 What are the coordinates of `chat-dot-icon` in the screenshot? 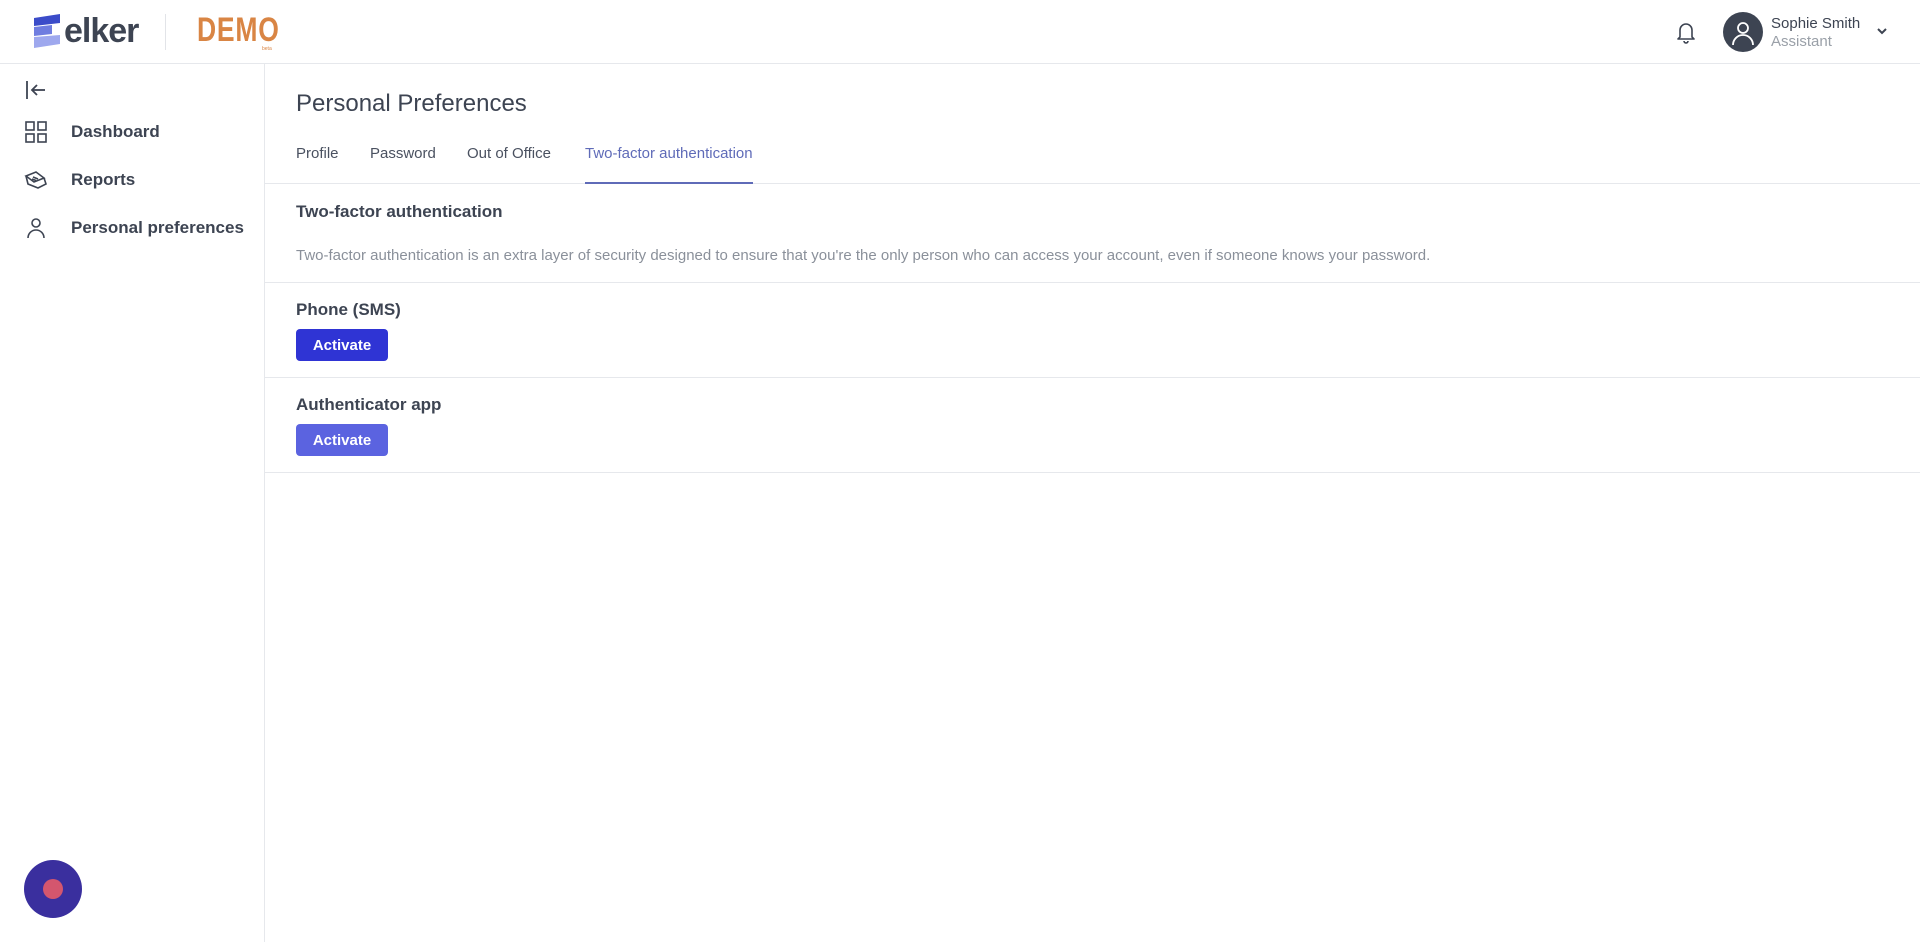 It's located at (53, 889).